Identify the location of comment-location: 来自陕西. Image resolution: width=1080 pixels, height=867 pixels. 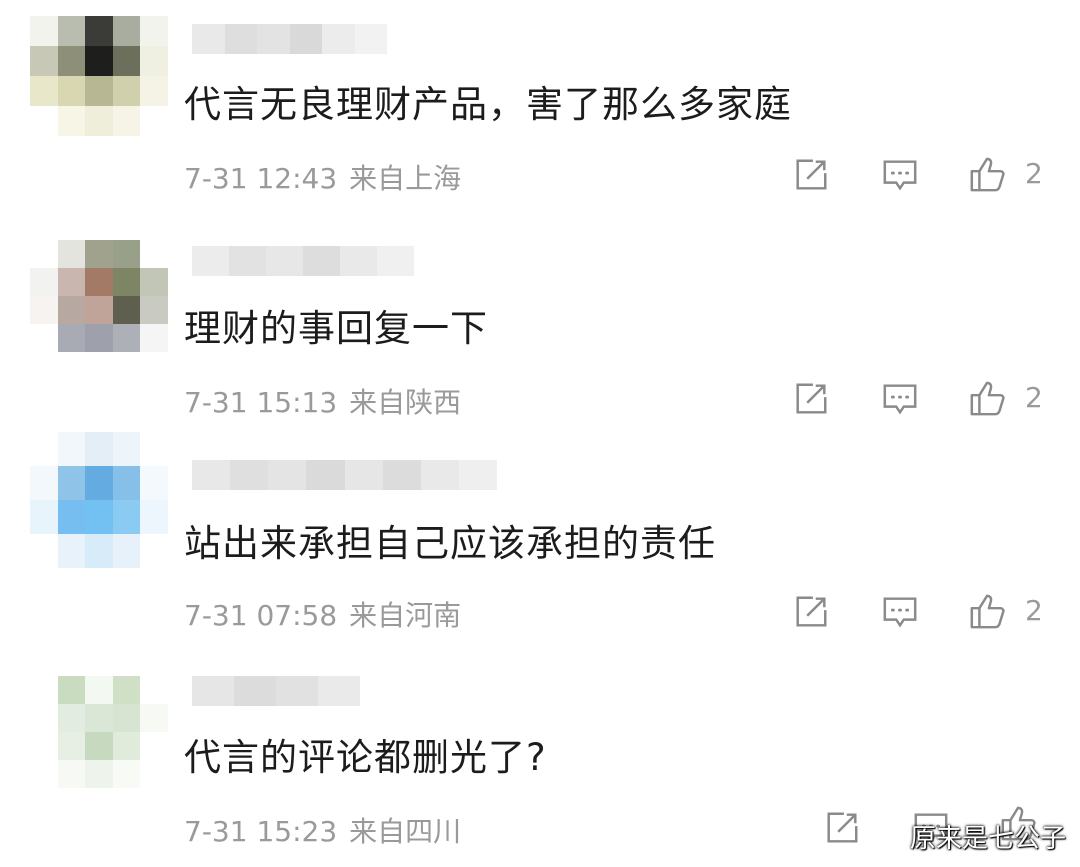
(405, 402).